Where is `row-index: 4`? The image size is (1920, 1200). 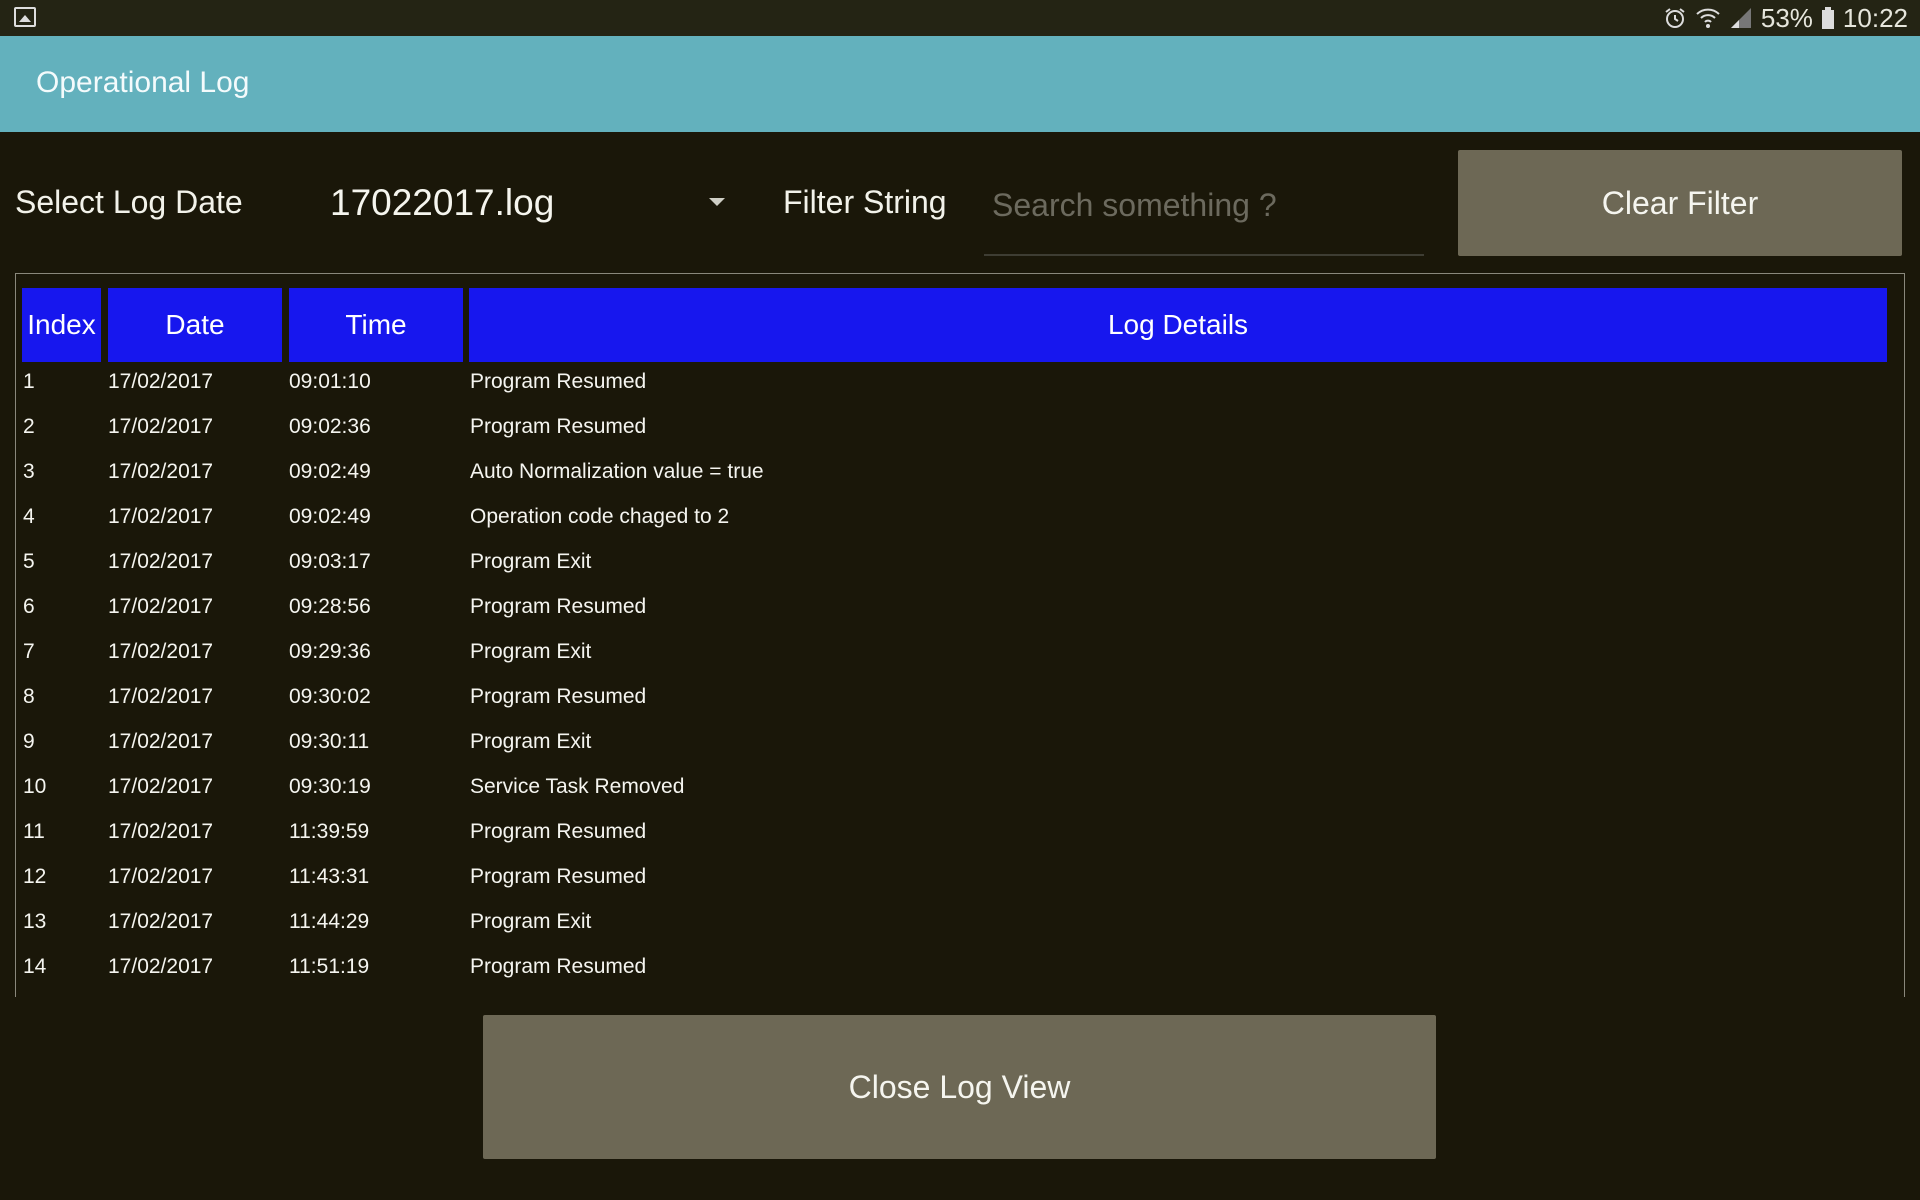 row-index: 4 is located at coordinates (29, 516).